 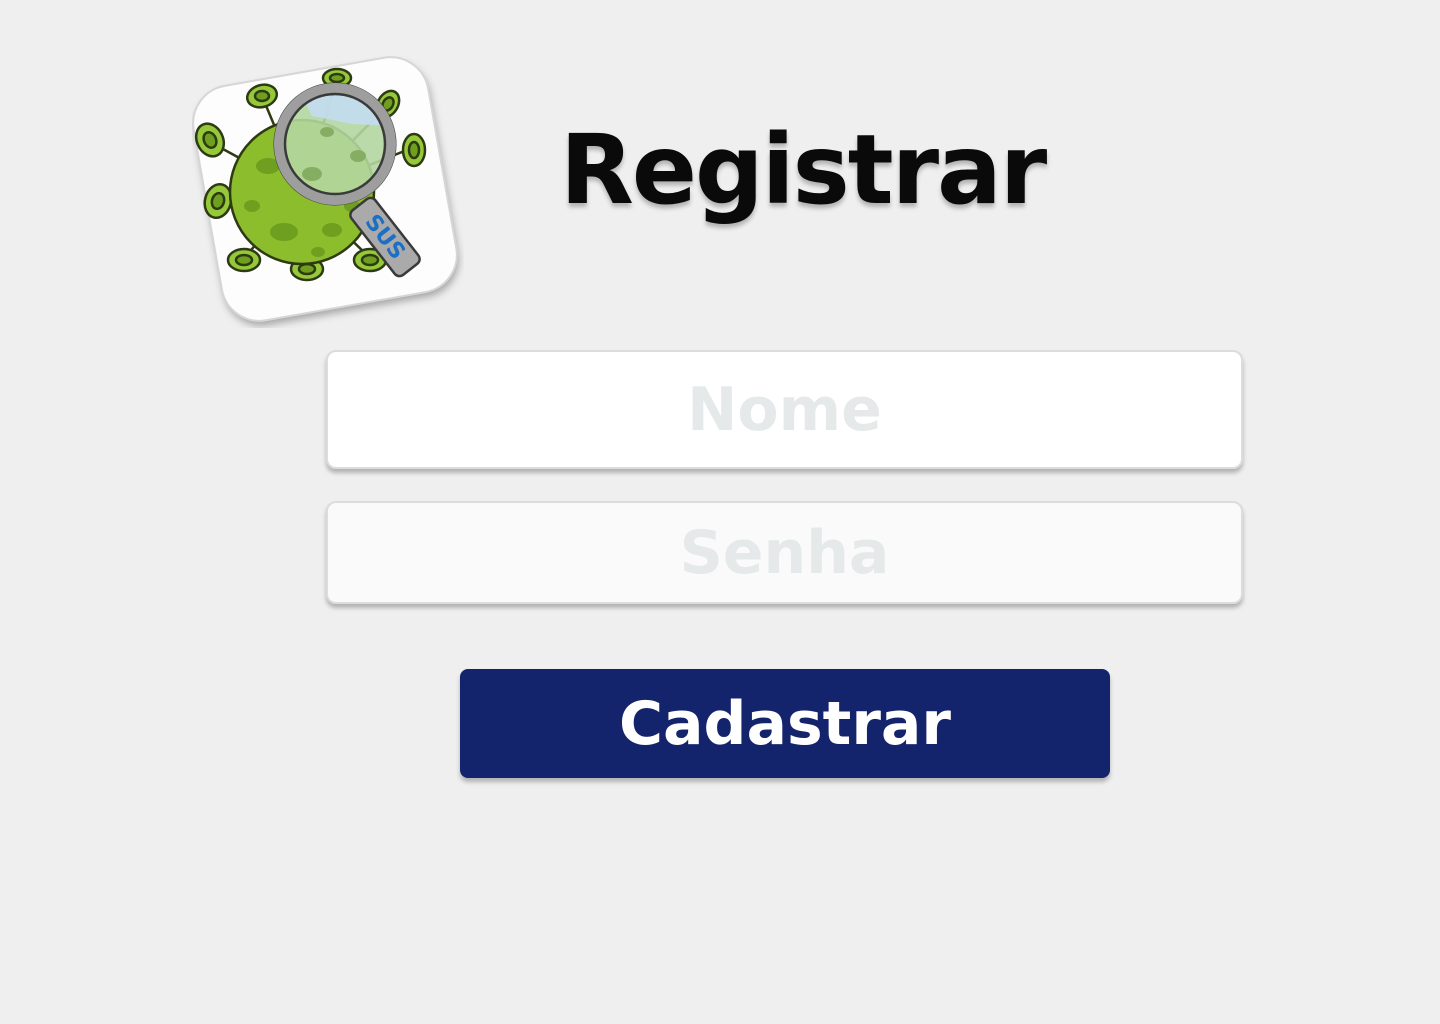 What do you see at coordinates (784, 552) in the screenshot?
I see `password-input` at bounding box center [784, 552].